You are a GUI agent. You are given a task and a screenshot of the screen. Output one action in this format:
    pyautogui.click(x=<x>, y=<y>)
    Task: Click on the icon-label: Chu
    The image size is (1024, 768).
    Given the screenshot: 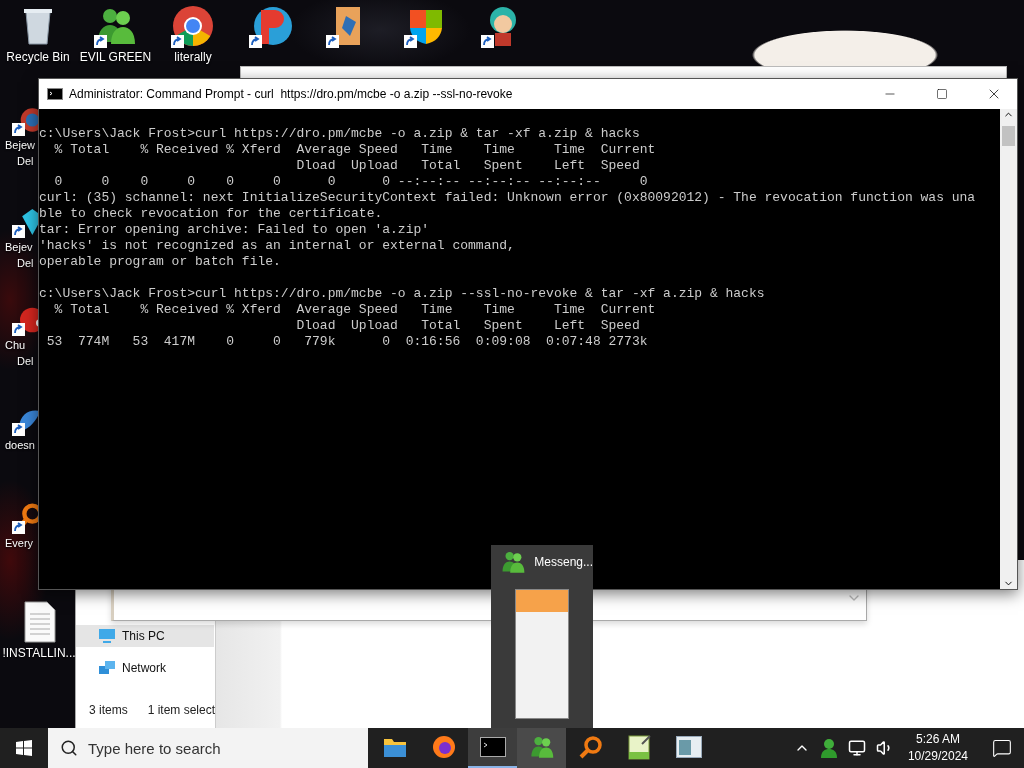 What is the action you would take?
    pyautogui.click(x=13, y=345)
    